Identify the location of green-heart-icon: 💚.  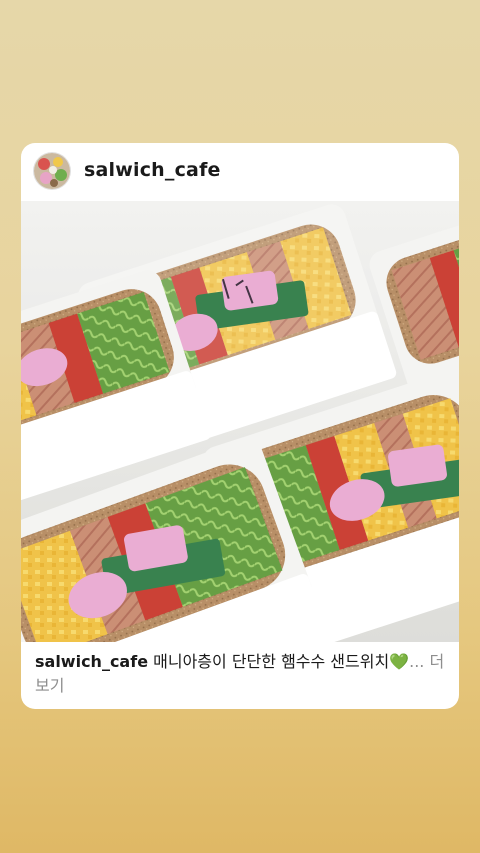
(399, 661).